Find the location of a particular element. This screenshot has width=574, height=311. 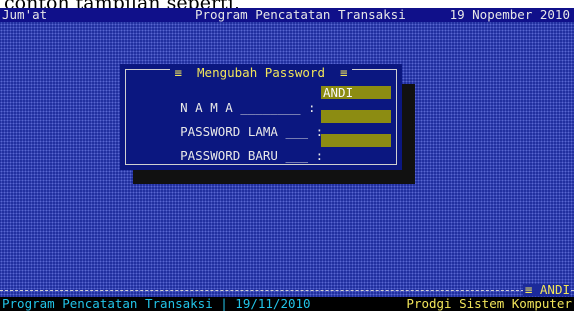

field-row-password-lama: PASSWORD LAMA ___ : is located at coordinates (236, 124).